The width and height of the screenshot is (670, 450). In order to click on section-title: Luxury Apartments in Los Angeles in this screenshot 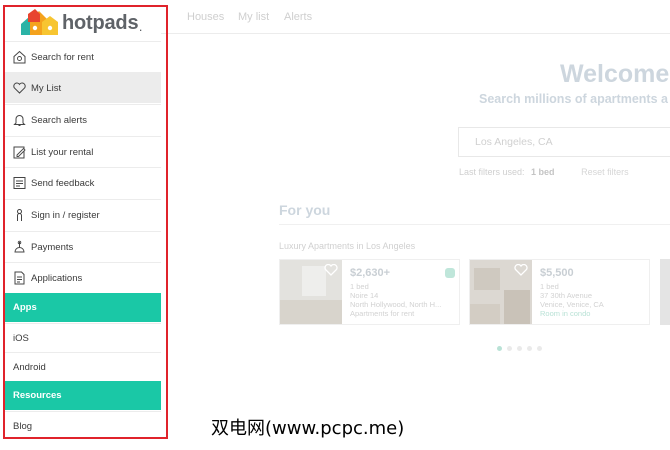, I will do `click(347, 246)`.